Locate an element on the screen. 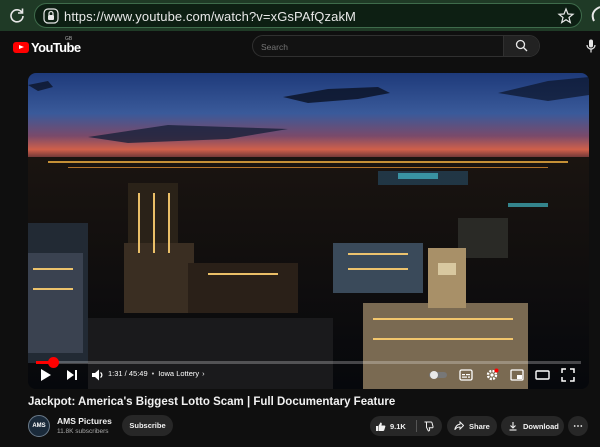 This screenshot has width=600, height=447. download-button: Download is located at coordinates (532, 426).